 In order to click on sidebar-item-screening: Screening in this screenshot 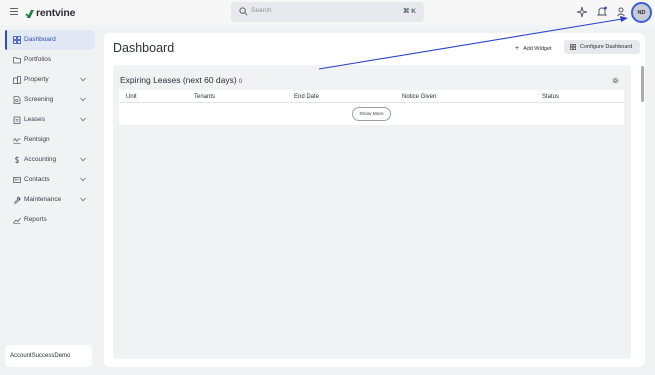, I will do `click(50, 100)`.